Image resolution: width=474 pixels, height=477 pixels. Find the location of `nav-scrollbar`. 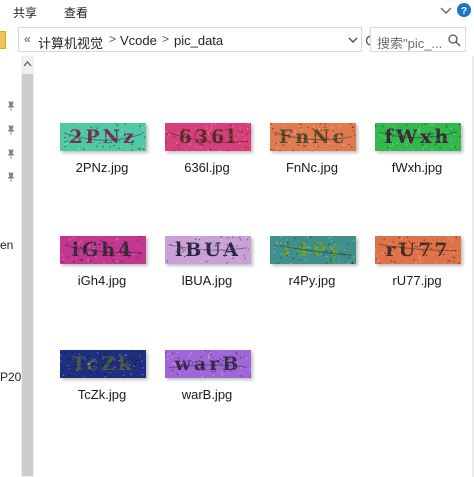

nav-scrollbar is located at coordinates (27, 266).